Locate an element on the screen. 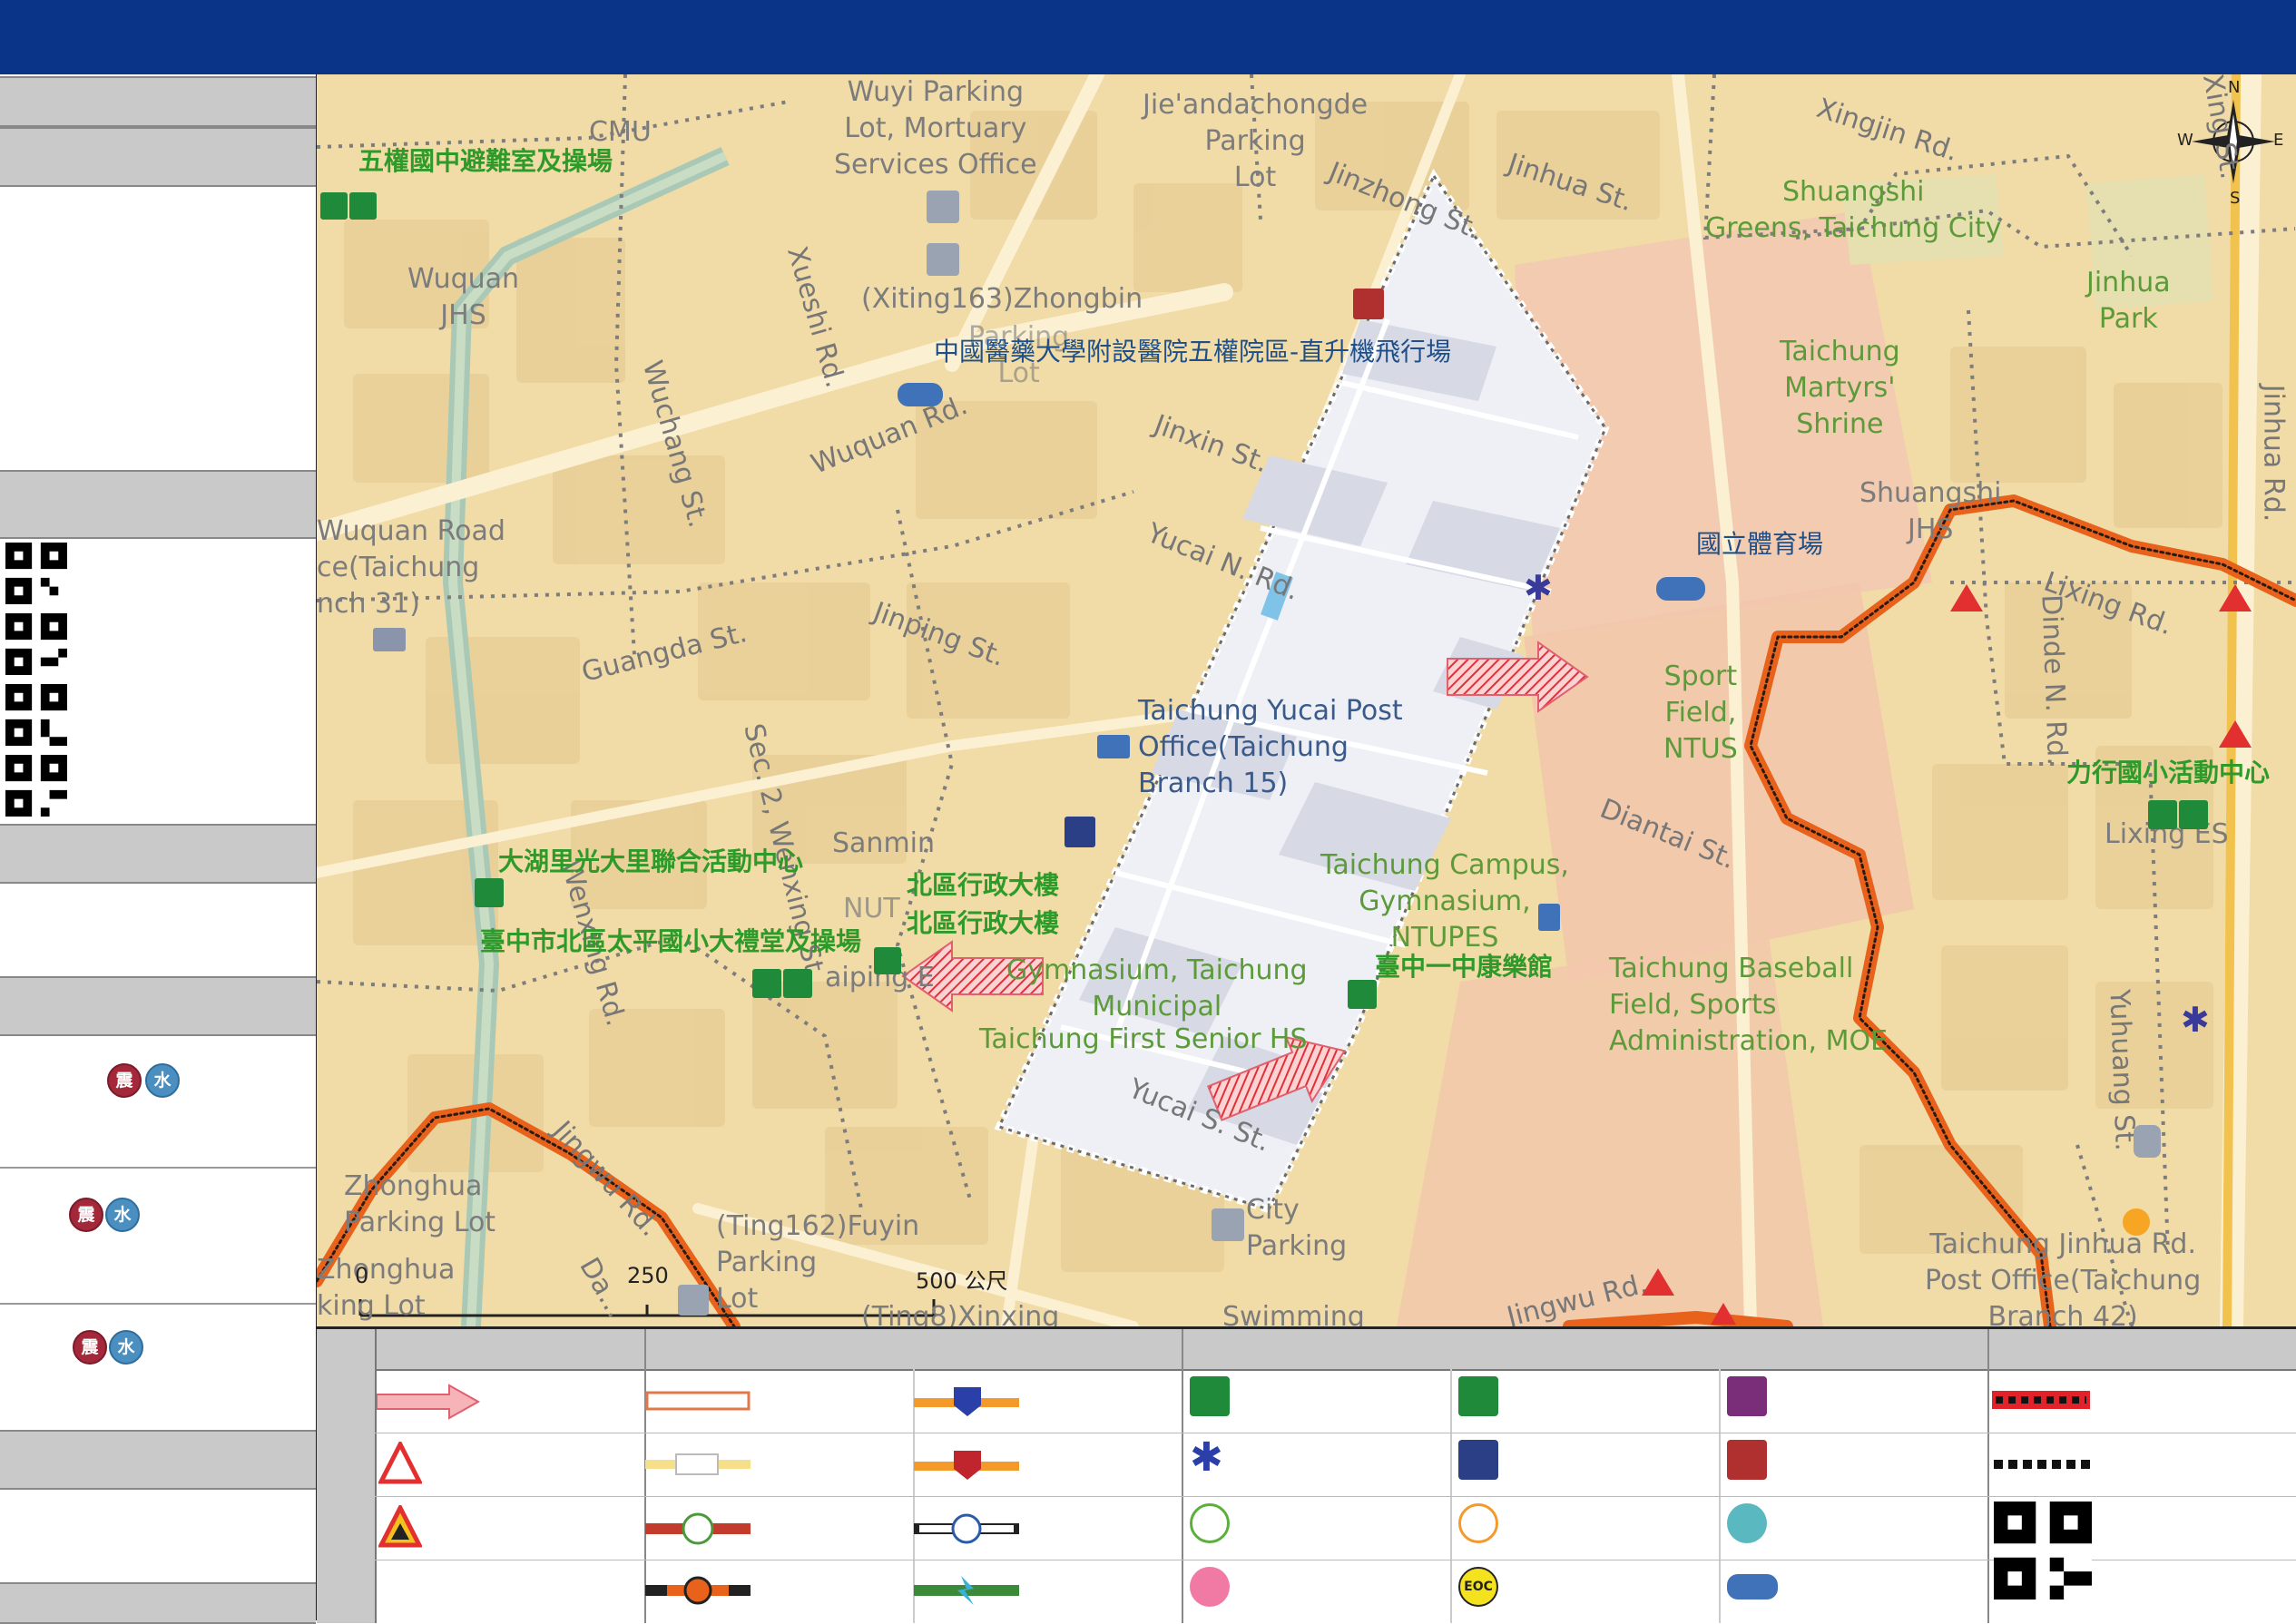 Image resolution: width=2296 pixels, height=1624 pixels. scale-label-250: 250 is located at coordinates (648, 1275).